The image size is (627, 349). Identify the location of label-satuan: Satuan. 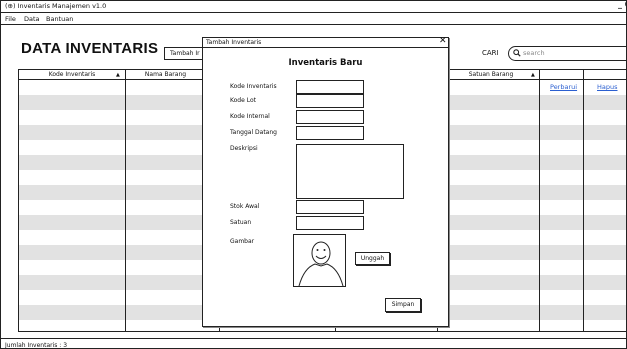
(241, 222).